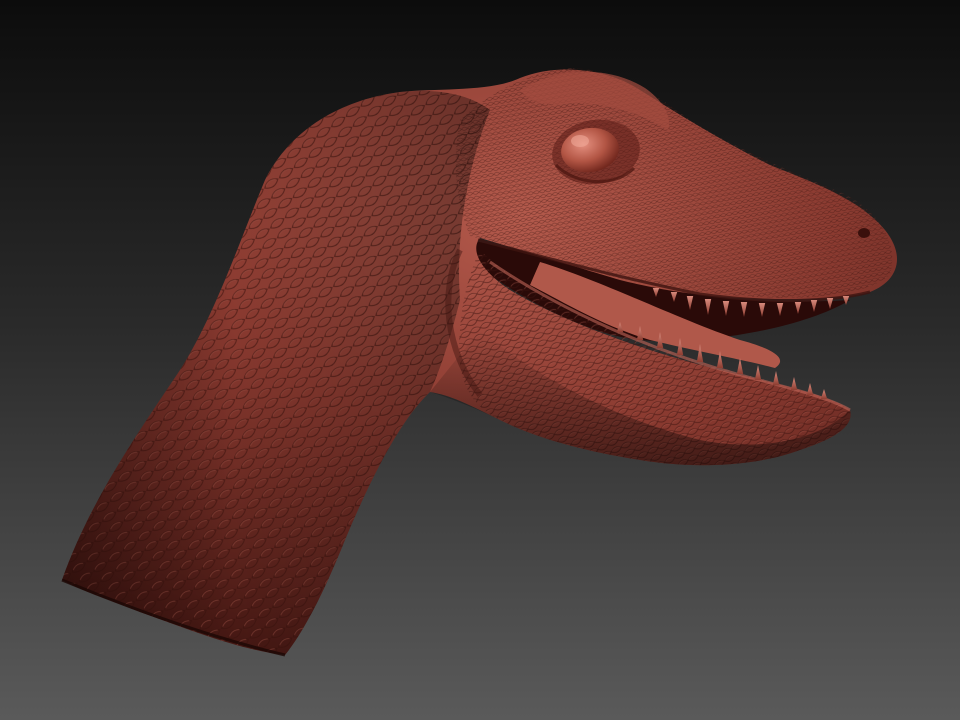  I want to click on eye-highlight, so click(580, 141).